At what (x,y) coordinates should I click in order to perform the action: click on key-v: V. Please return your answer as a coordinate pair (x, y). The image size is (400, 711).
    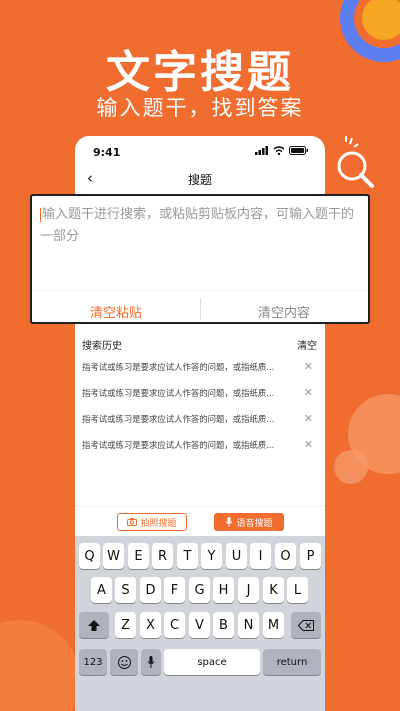
    Looking at the image, I should click on (199, 625).